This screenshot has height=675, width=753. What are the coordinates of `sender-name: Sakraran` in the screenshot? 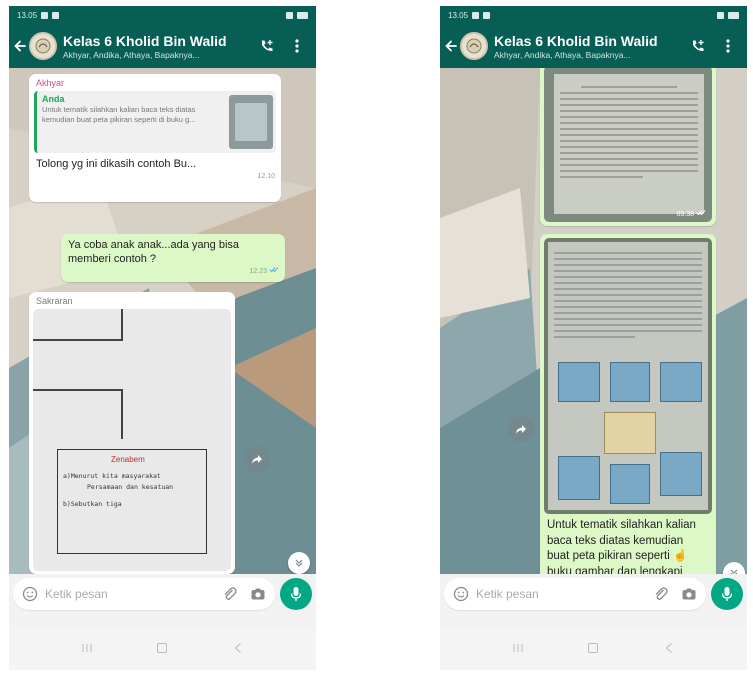 It's located at (54, 301).